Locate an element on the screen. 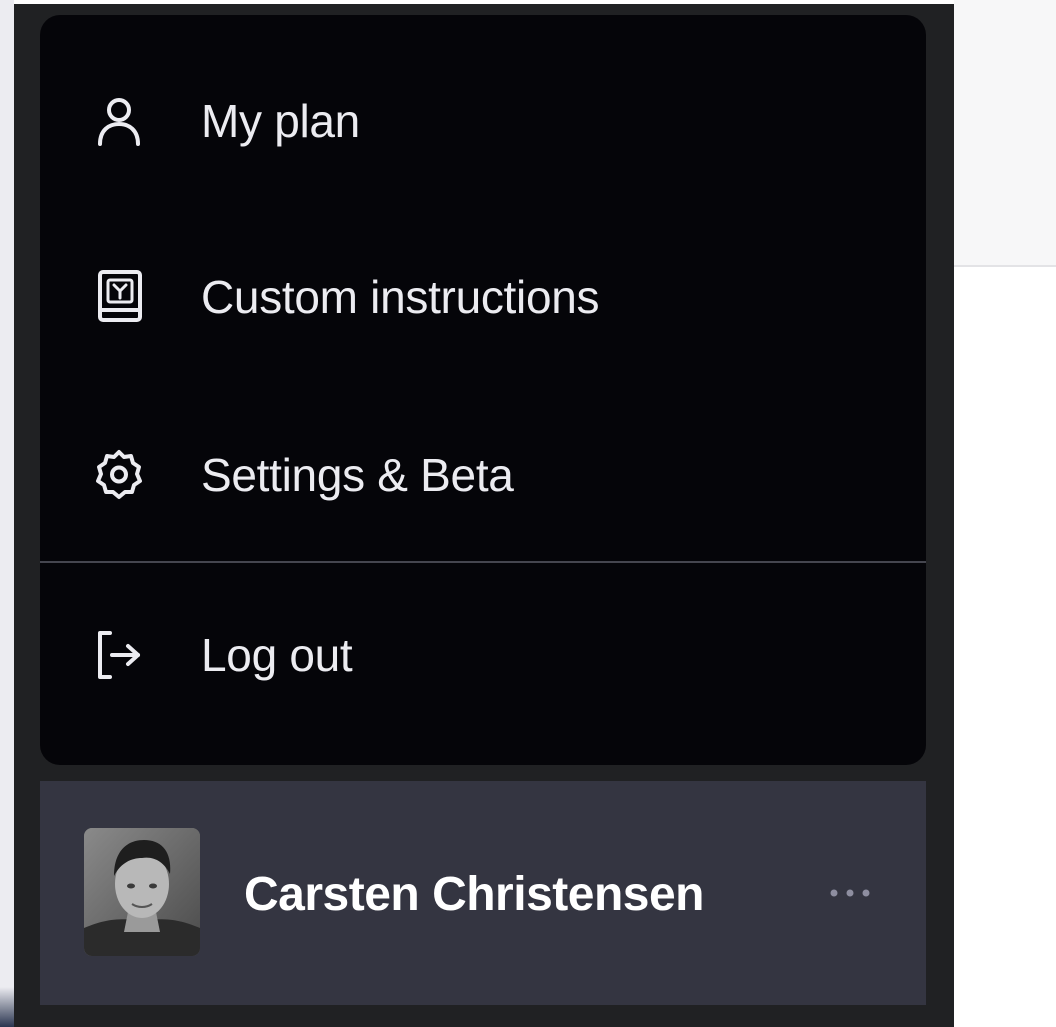  menu-item-label: Custom instructions is located at coordinates (400, 297).